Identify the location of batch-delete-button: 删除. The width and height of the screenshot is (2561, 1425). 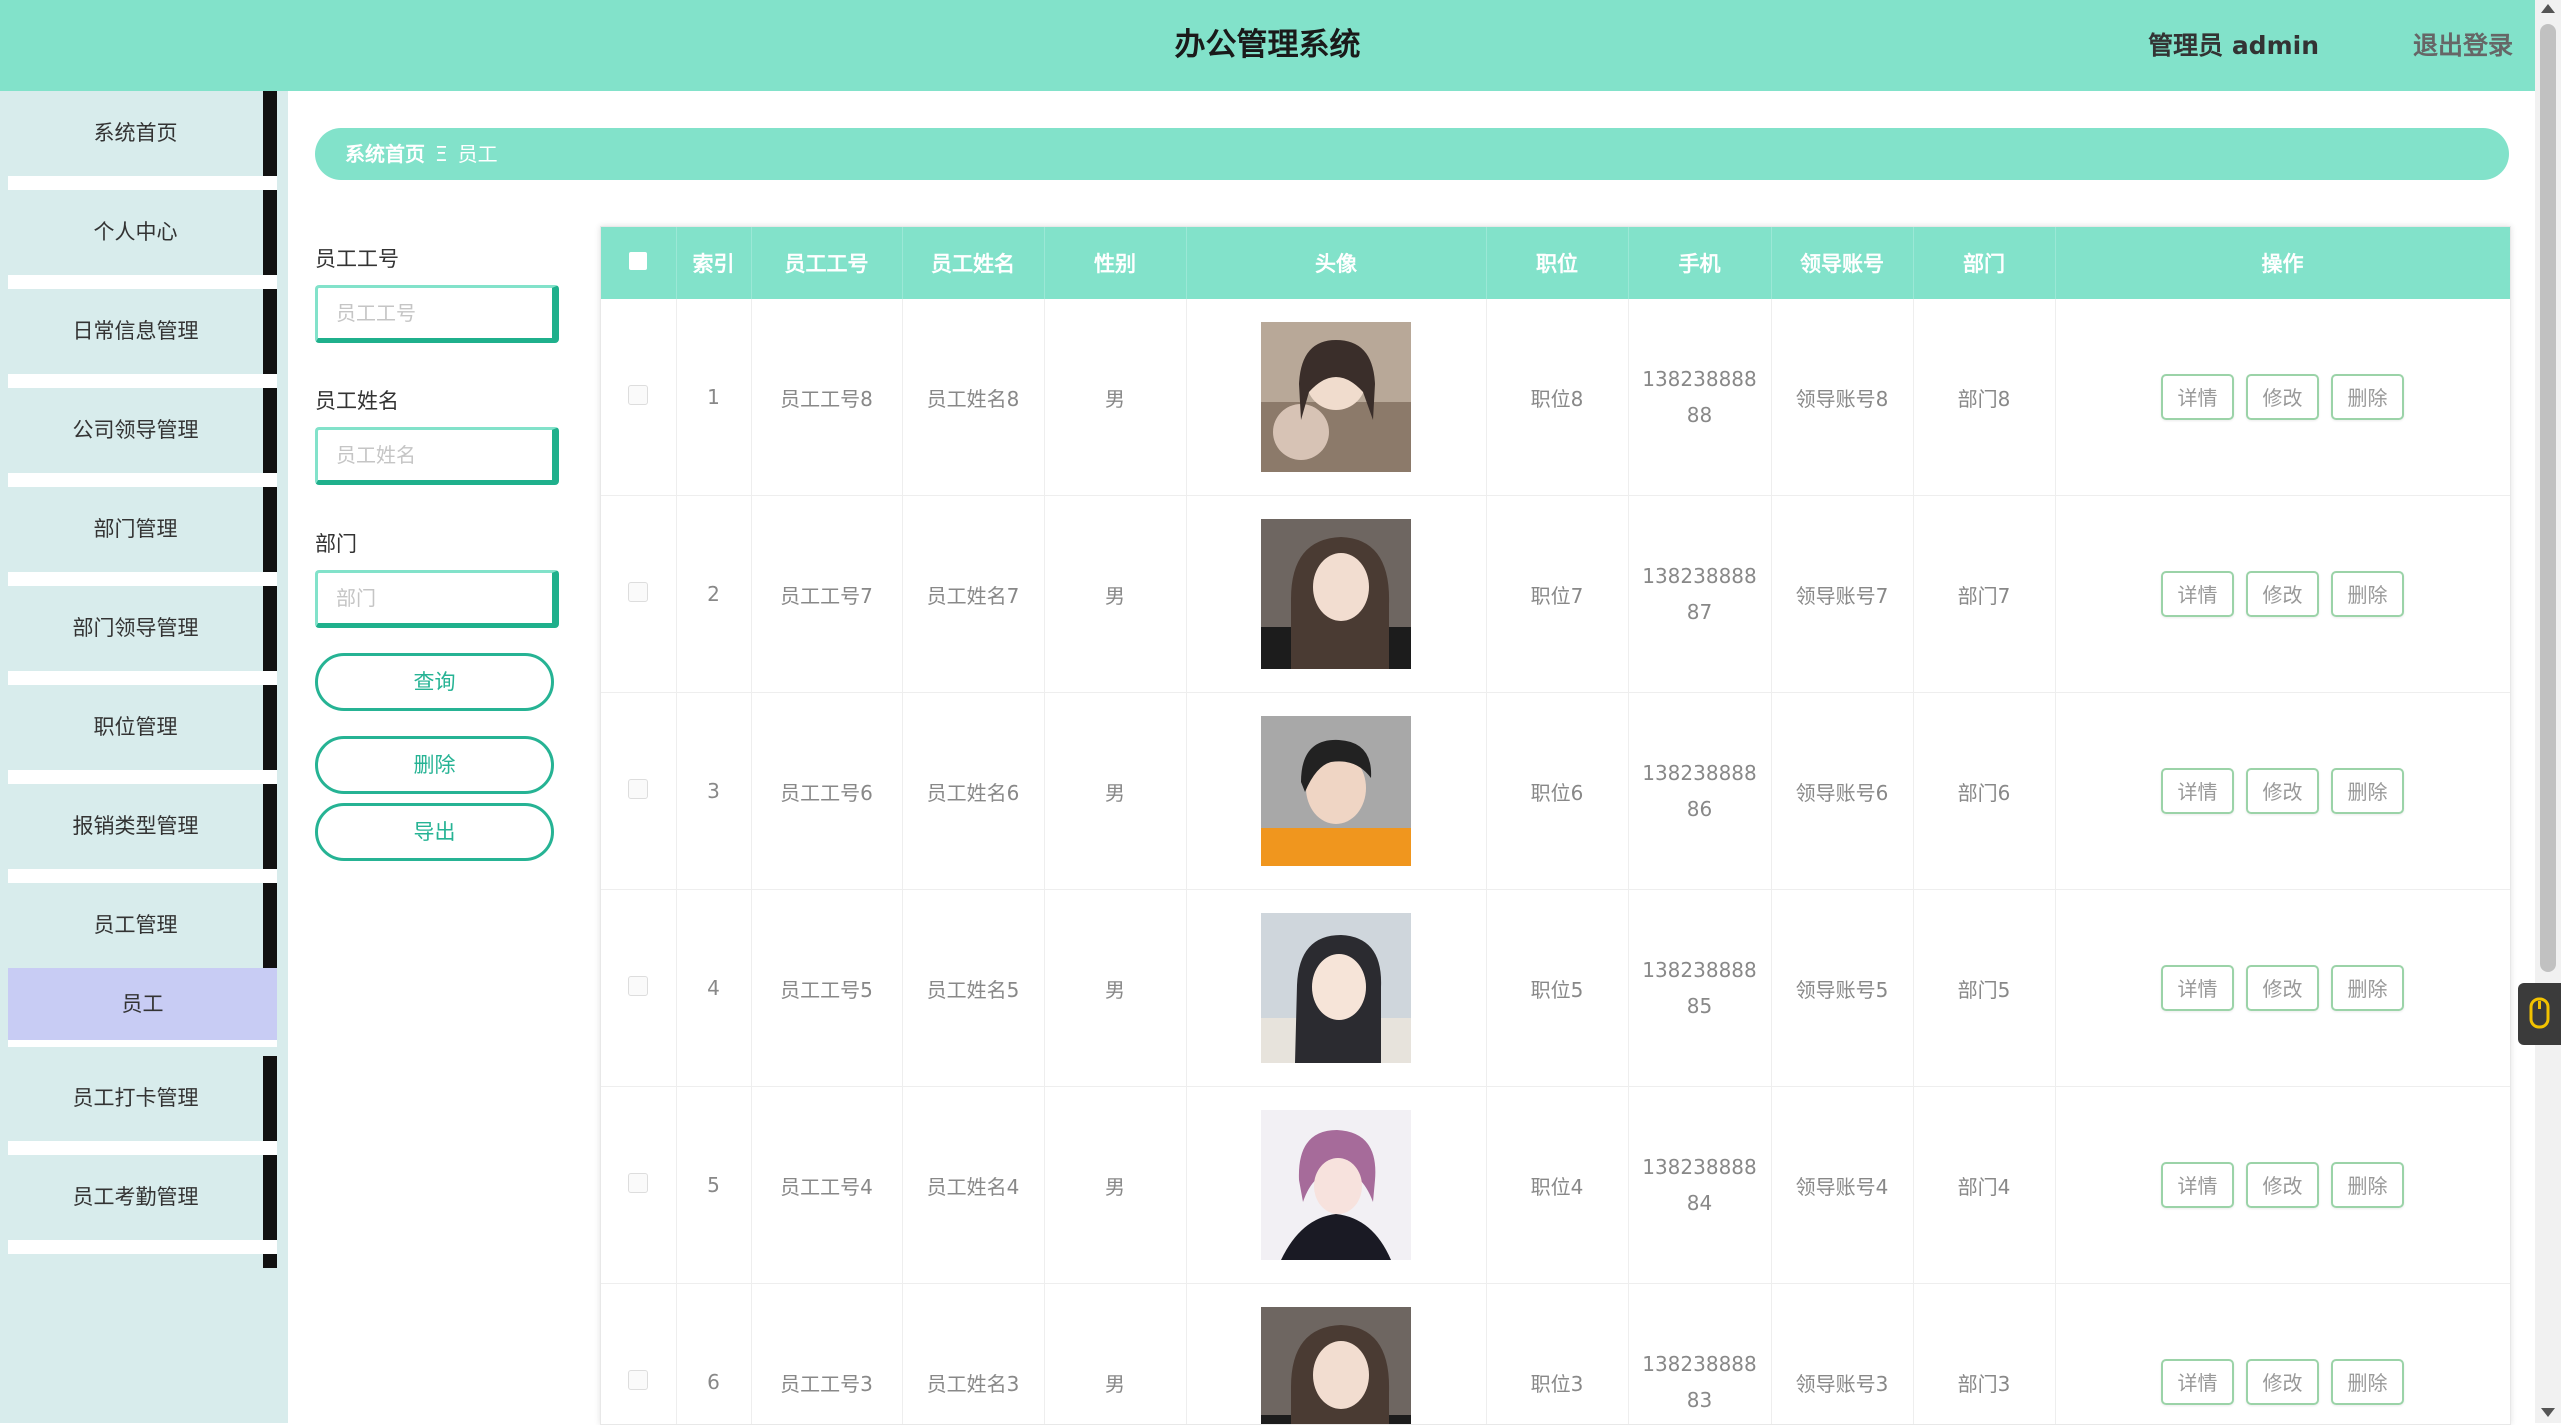
(434, 765).